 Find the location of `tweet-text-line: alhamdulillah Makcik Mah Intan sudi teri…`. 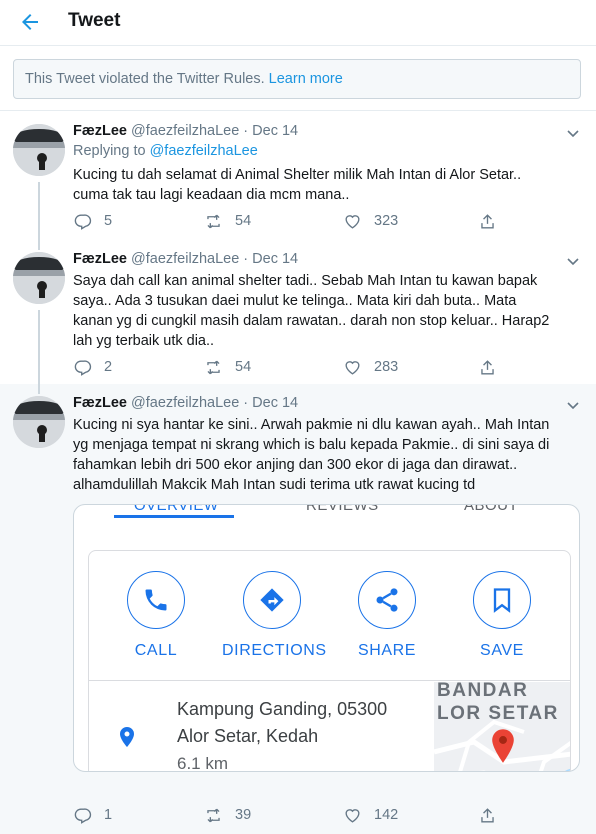

tweet-text-line: alhamdulillah Makcik Mah Intan sudi teri… is located at coordinates (274, 485).